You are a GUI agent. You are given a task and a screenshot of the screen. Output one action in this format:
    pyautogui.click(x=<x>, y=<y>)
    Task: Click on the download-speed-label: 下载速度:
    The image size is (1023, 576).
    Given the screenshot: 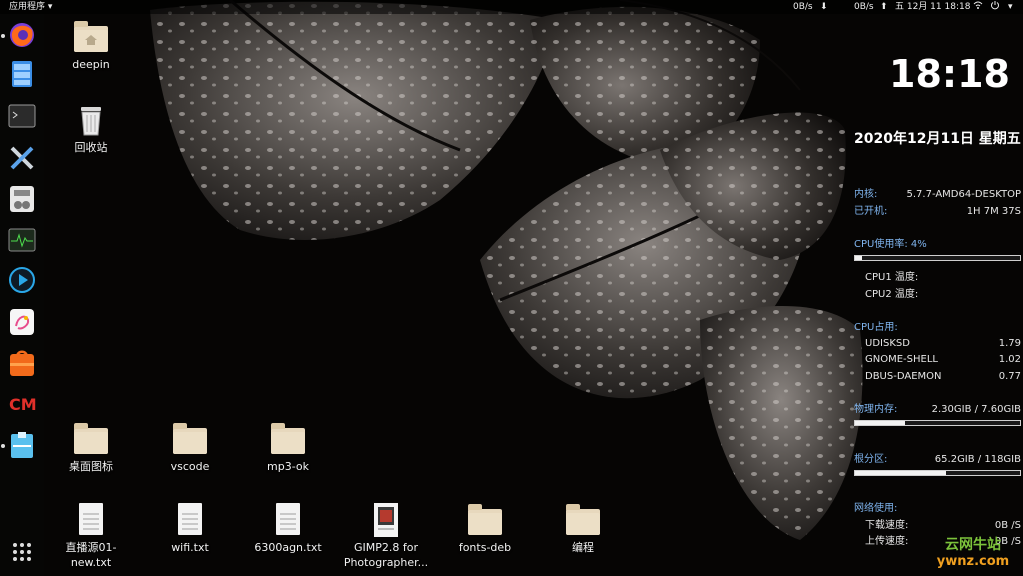 What is the action you would take?
    pyautogui.click(x=887, y=525)
    